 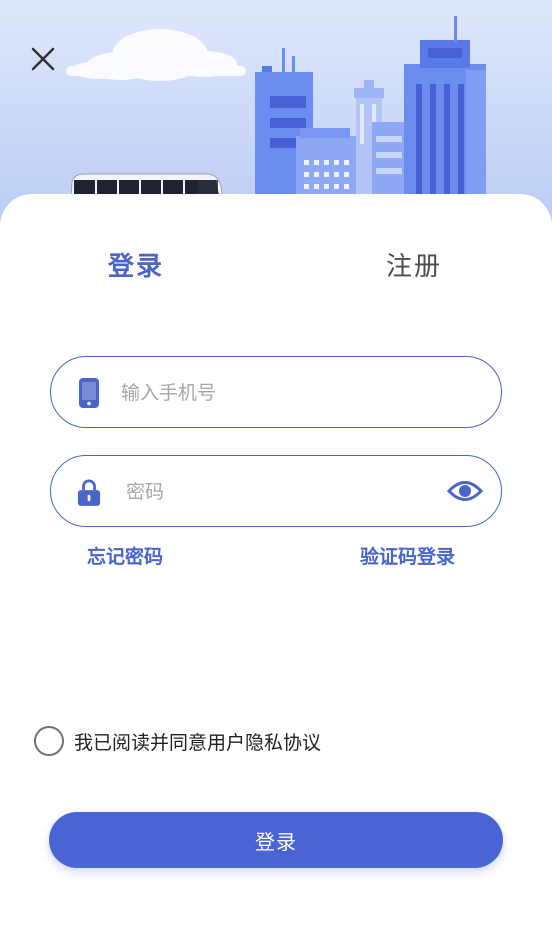 What do you see at coordinates (197, 741) in the screenshot?
I see `agreement-text: 我已阅读并同意用户隐私协议` at bounding box center [197, 741].